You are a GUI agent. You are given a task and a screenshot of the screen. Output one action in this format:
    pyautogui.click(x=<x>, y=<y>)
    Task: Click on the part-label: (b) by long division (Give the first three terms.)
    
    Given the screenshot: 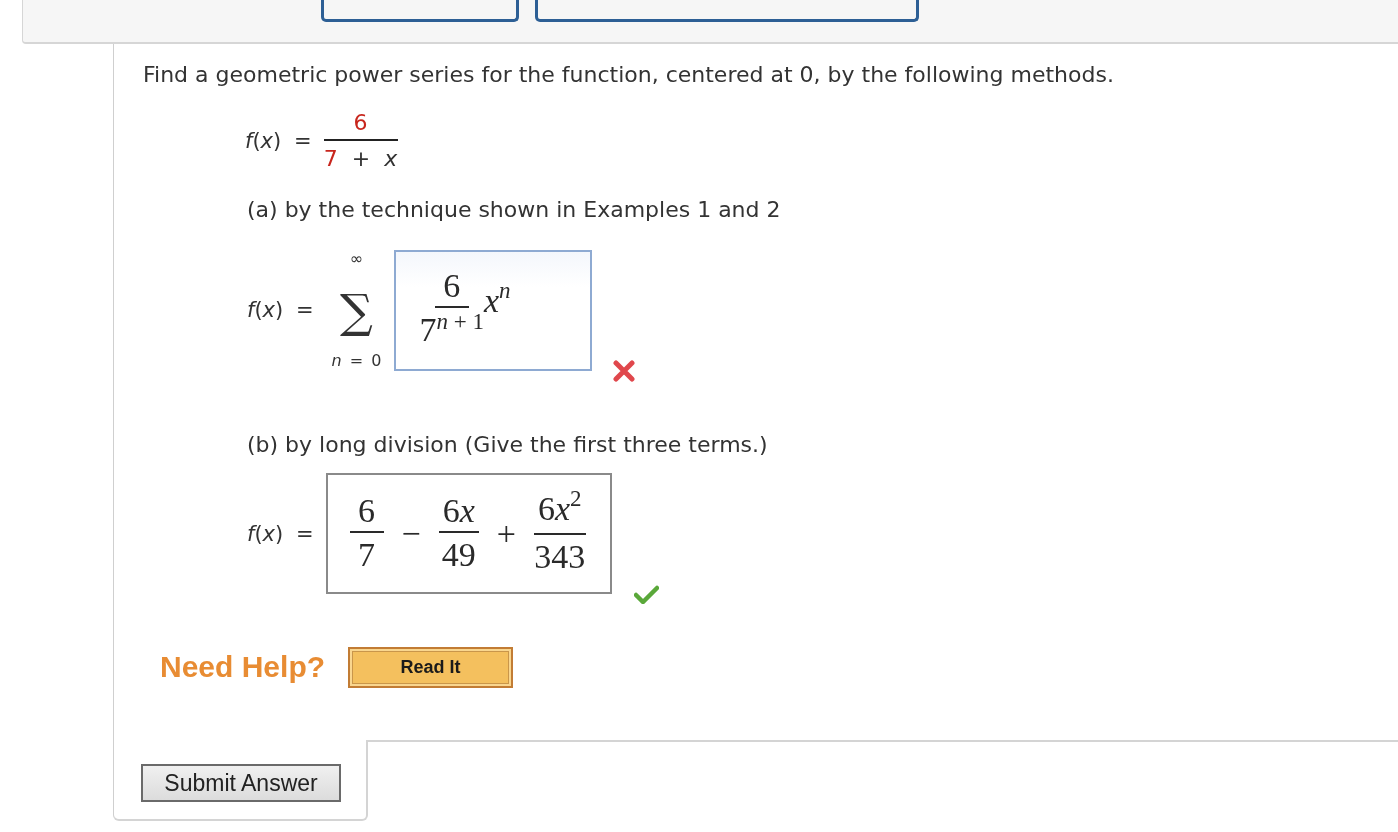 What is the action you would take?
    pyautogui.click(x=508, y=445)
    